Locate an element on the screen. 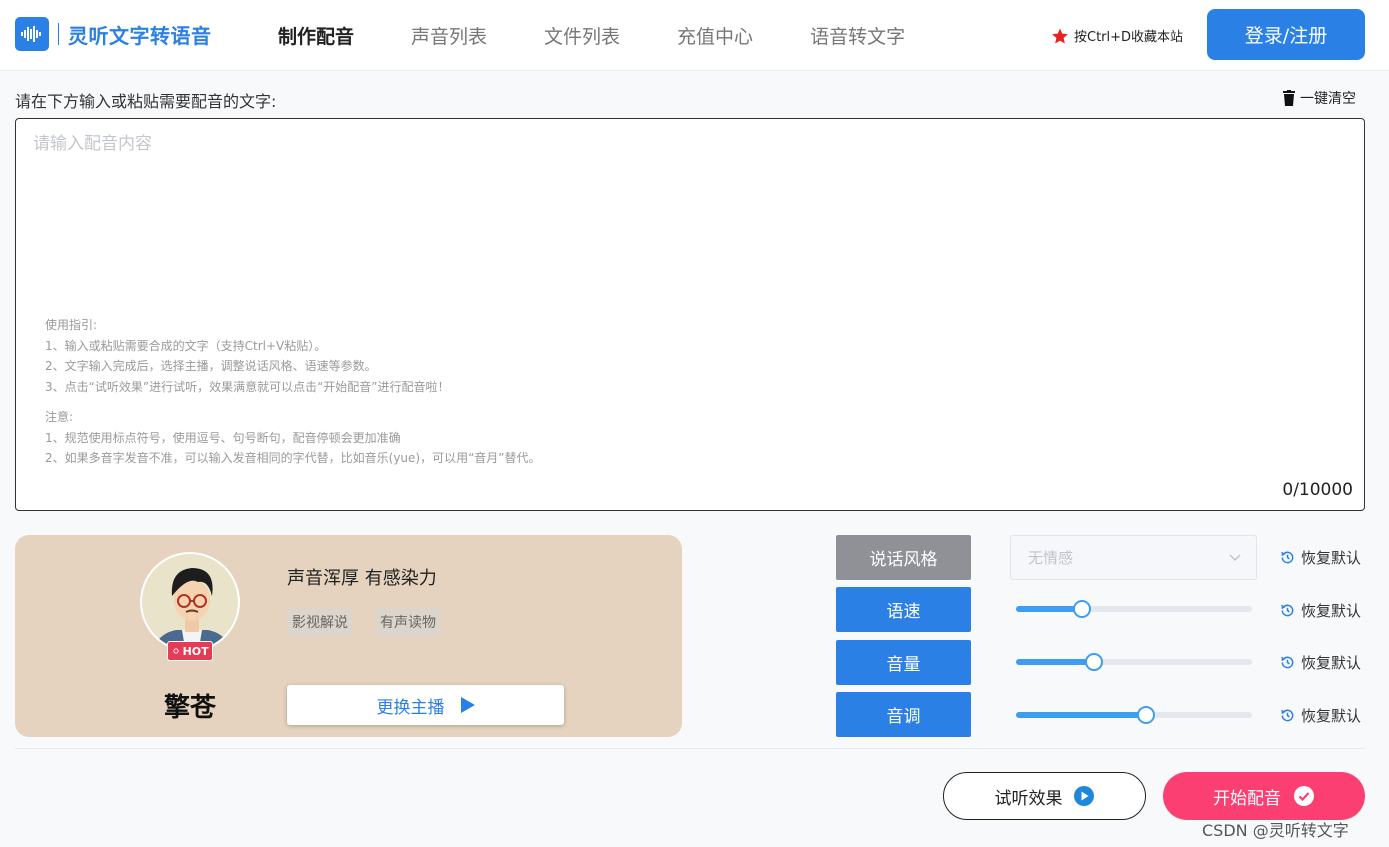 The width and height of the screenshot is (1389, 847). anchor-tags: 影视解说 有声读物 is located at coordinates (375, 622).